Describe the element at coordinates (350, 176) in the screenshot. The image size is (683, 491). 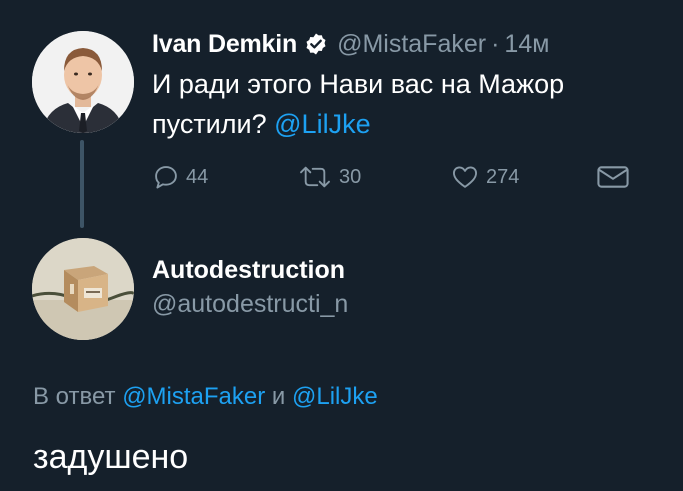
I see `retweet-count: 30` at that location.